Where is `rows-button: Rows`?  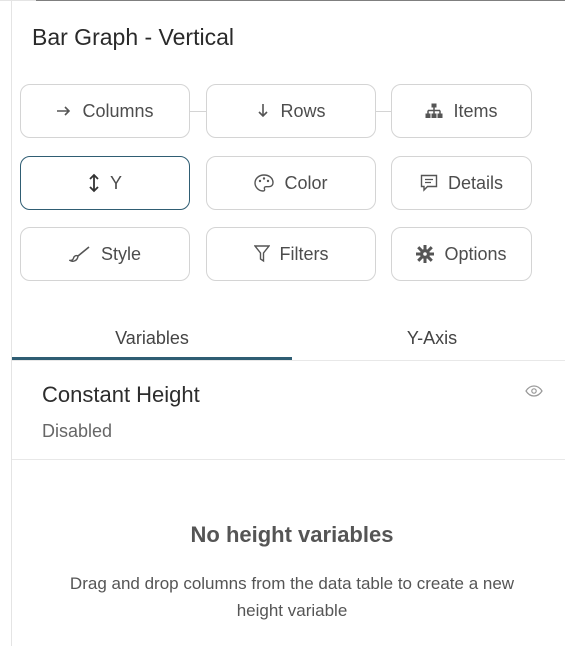
rows-button: Rows is located at coordinates (291, 111).